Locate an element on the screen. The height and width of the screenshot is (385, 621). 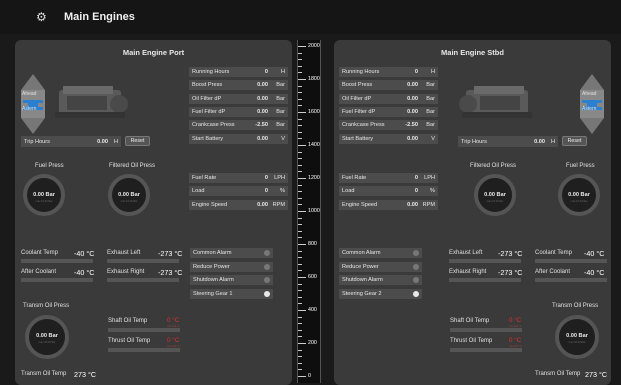
panel-title: Main Engine Port is located at coordinates (153, 52).